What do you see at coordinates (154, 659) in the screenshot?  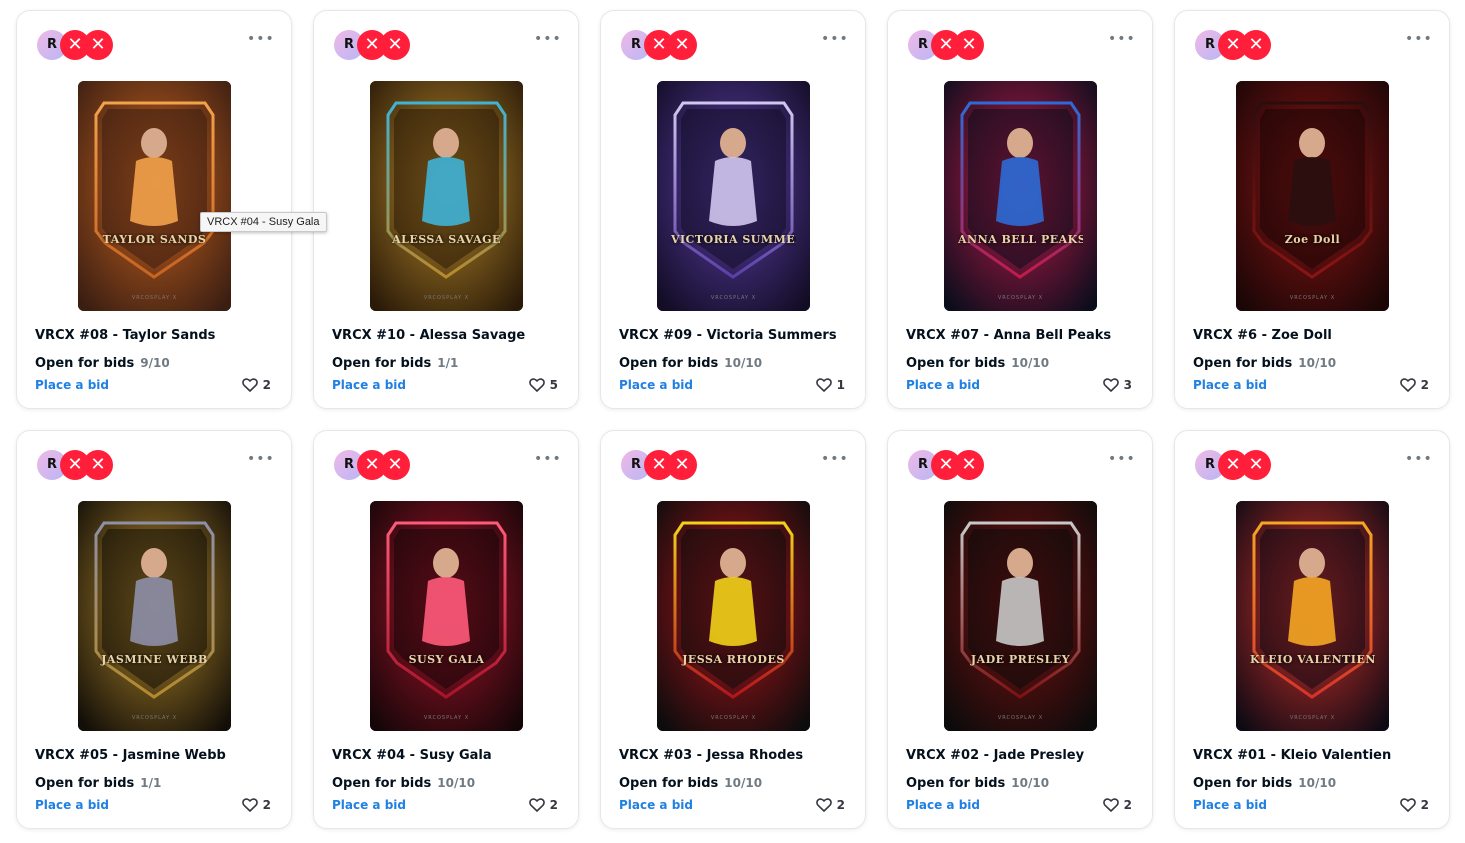 I see `artwork-name-text: JASMINE WEBB` at bounding box center [154, 659].